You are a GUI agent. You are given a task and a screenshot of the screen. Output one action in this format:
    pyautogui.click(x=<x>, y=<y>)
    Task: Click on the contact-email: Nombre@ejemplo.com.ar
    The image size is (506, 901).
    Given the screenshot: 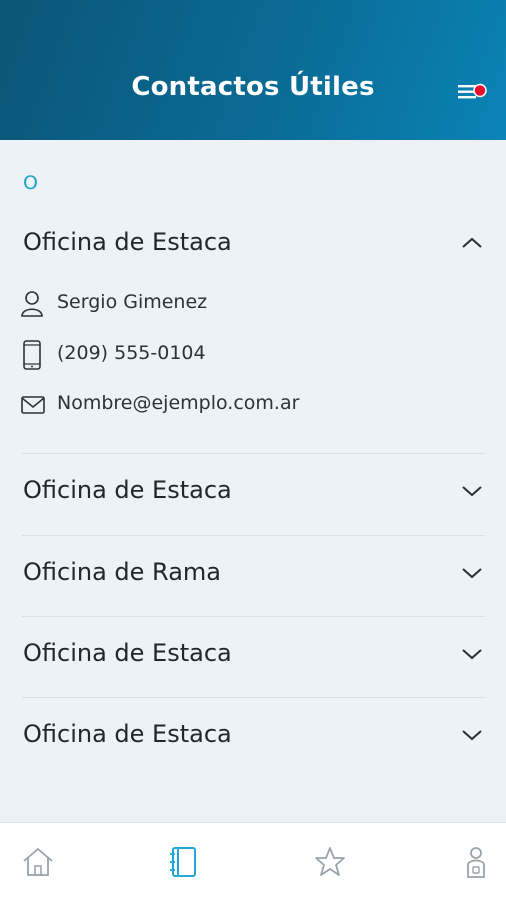 What is the action you would take?
    pyautogui.click(x=178, y=403)
    